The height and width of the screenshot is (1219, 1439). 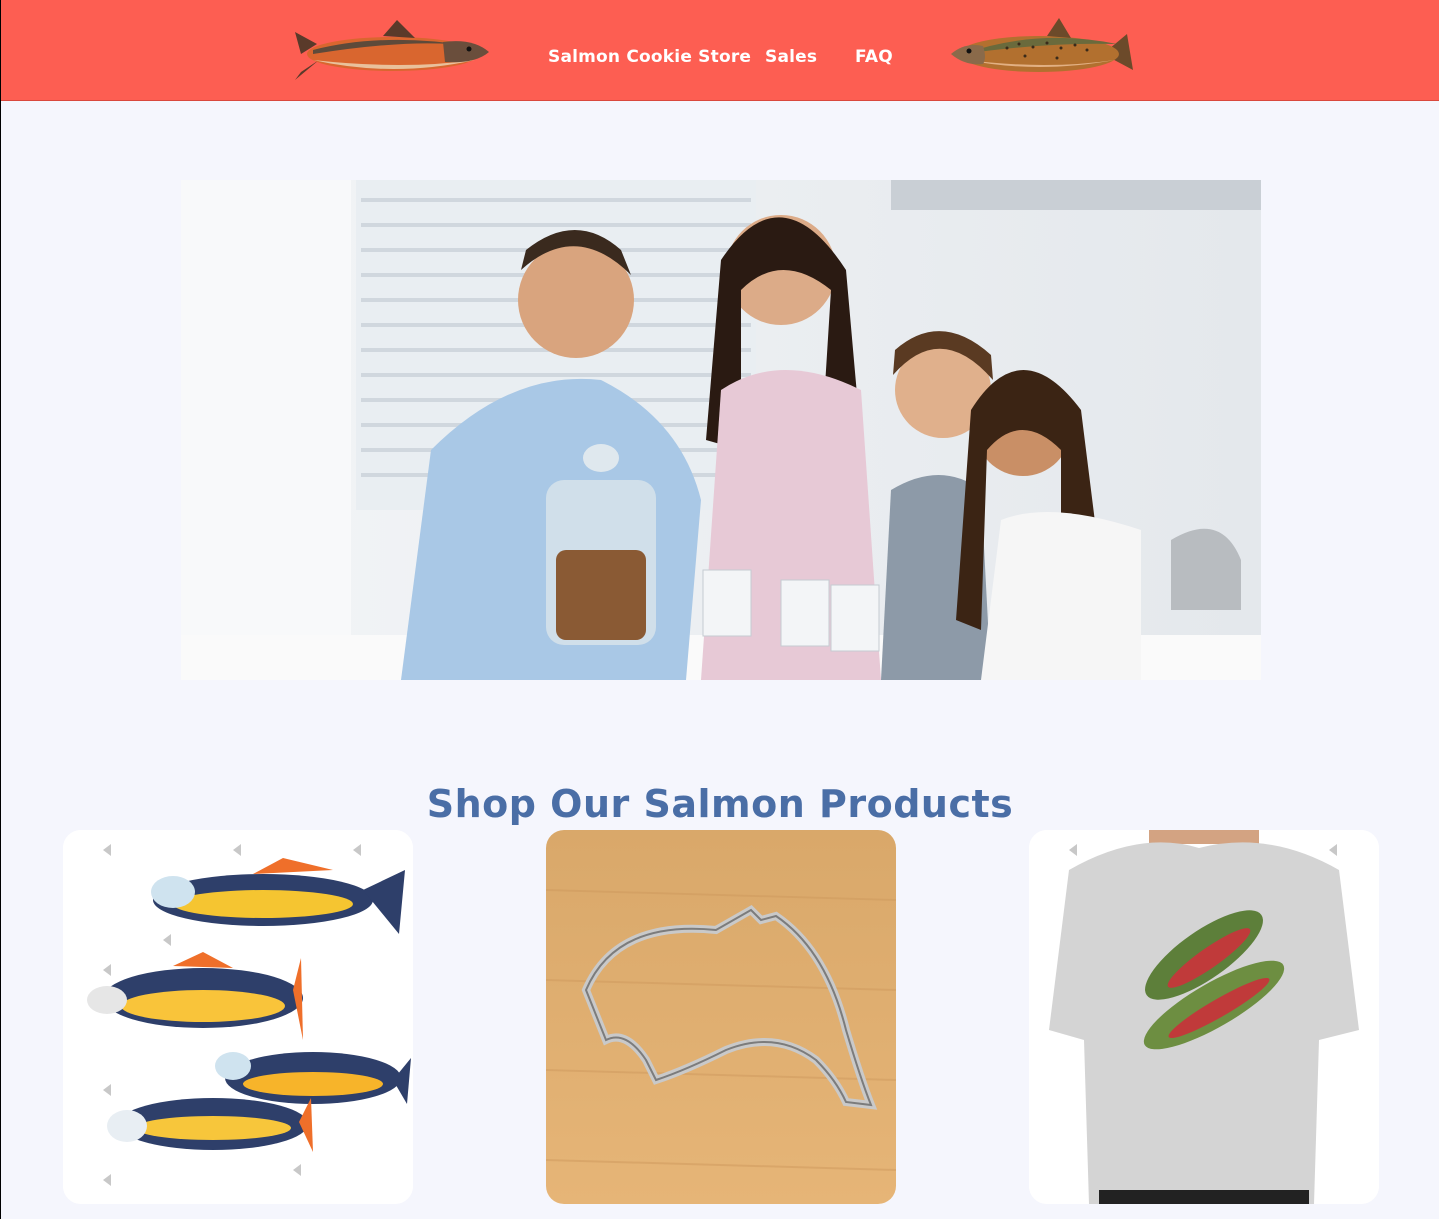 I want to click on salmon-cookie-cutter-image, so click(x=721, y=1017).